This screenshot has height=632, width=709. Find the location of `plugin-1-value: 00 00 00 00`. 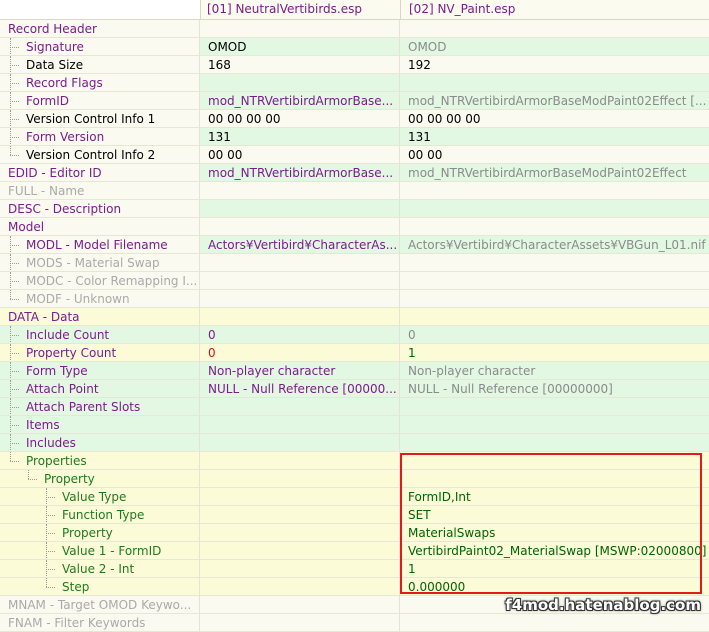

plugin-1-value: 00 00 00 00 is located at coordinates (300, 119).